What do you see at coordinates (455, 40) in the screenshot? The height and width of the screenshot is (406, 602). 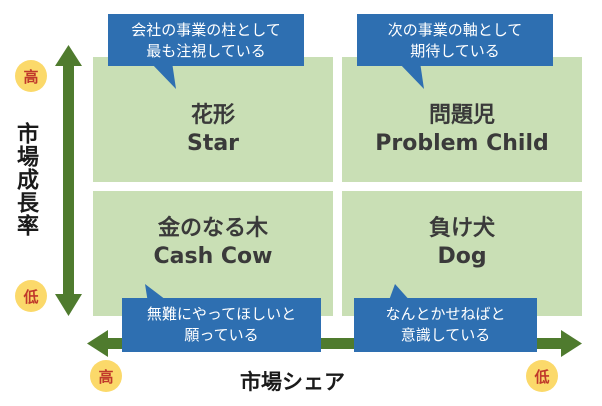 I see `callout-problem-child: 次の事業の軸として 期待している` at bounding box center [455, 40].